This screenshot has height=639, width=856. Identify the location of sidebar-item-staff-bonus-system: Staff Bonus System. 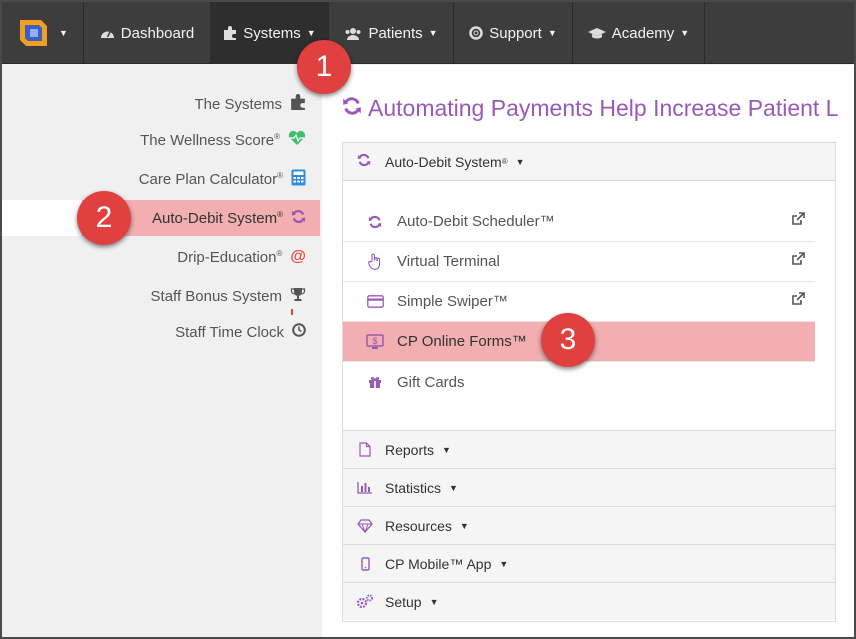
(161, 296).